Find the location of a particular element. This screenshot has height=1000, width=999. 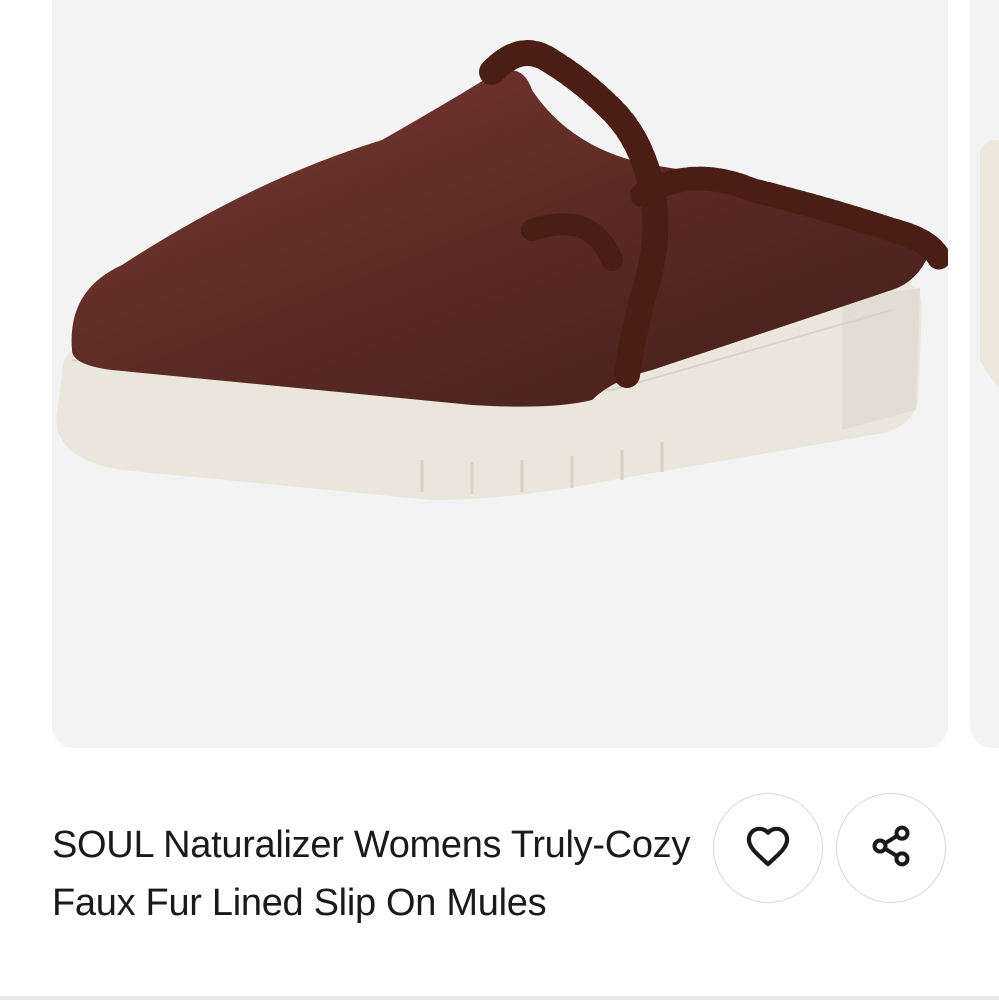

bottom-divider is located at coordinates (499, 998).